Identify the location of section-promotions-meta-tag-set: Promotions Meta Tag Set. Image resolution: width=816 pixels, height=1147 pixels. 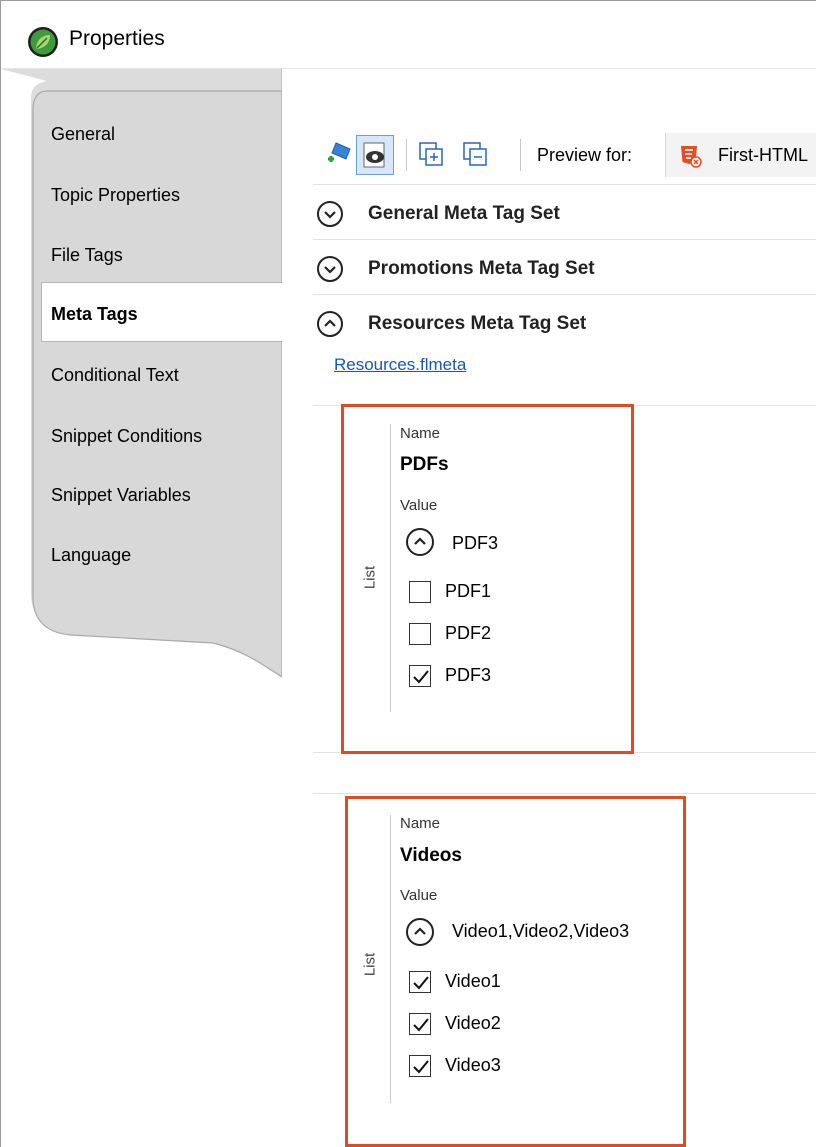
(564, 269).